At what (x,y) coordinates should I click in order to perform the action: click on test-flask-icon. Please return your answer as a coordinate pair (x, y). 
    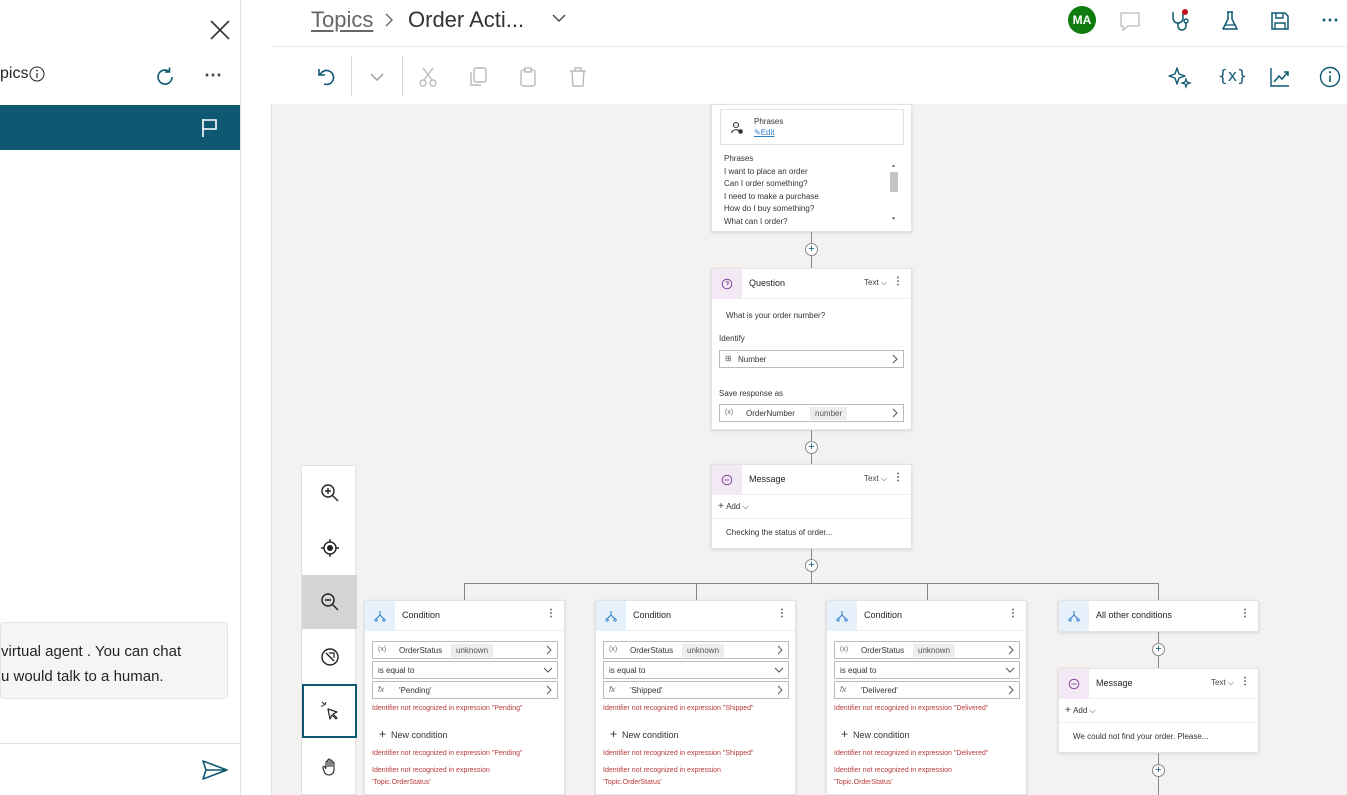
    Looking at the image, I should click on (1230, 21).